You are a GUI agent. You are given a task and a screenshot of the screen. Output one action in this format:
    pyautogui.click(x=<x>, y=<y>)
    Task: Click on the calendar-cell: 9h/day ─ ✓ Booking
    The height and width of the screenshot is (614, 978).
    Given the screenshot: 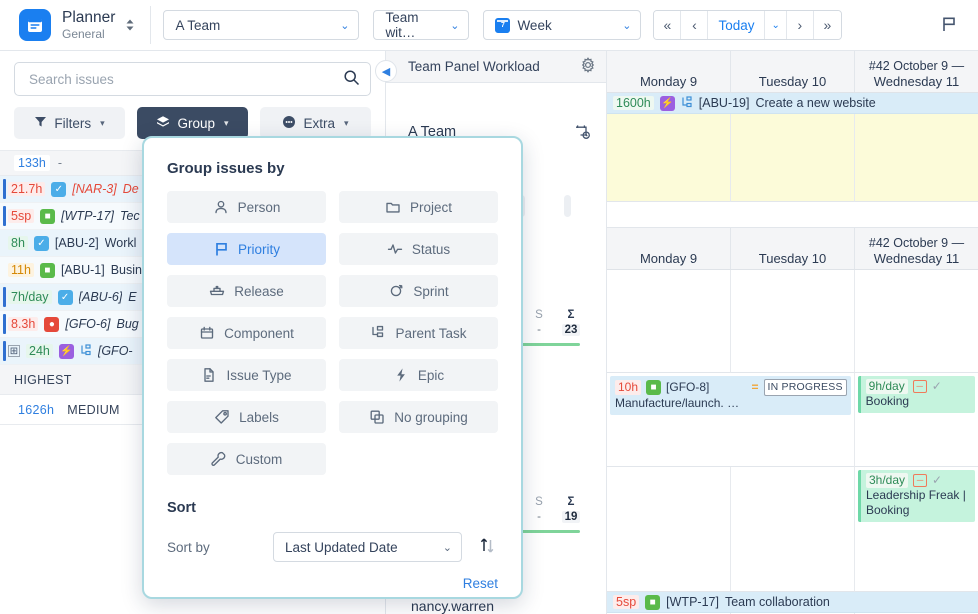 What is the action you would take?
    pyautogui.click(x=916, y=420)
    